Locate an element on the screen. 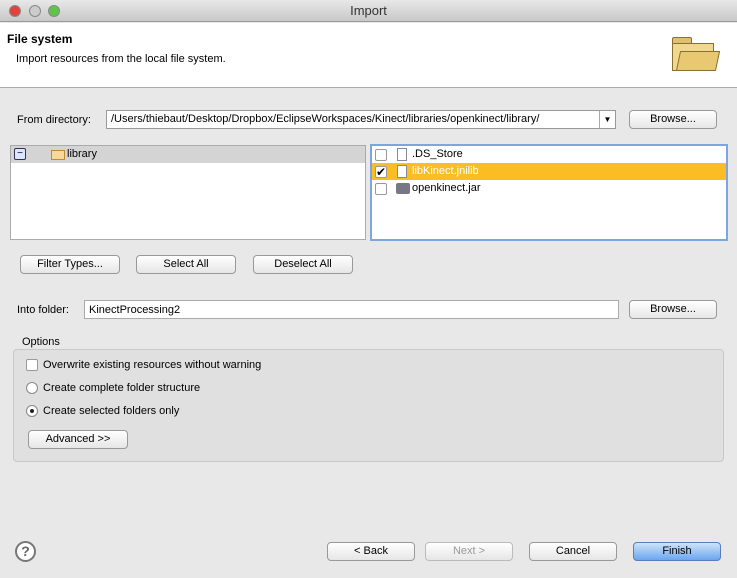 The width and height of the screenshot is (737, 578). complete-structure-label: Create complete folder structure is located at coordinates (122, 388).